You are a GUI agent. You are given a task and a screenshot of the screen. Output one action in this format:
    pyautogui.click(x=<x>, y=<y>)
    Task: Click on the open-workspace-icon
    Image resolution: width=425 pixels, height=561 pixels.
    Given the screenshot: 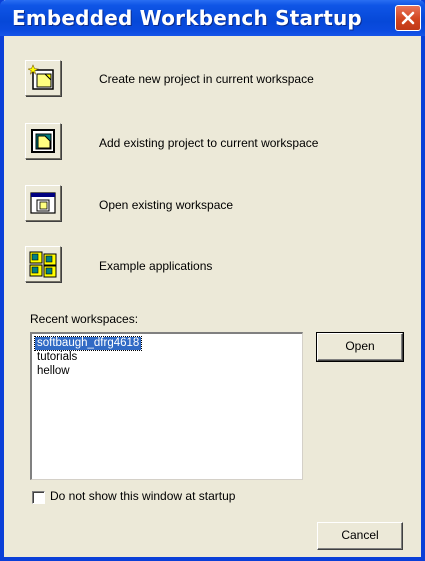 What is the action you would take?
    pyautogui.click(x=43, y=203)
    